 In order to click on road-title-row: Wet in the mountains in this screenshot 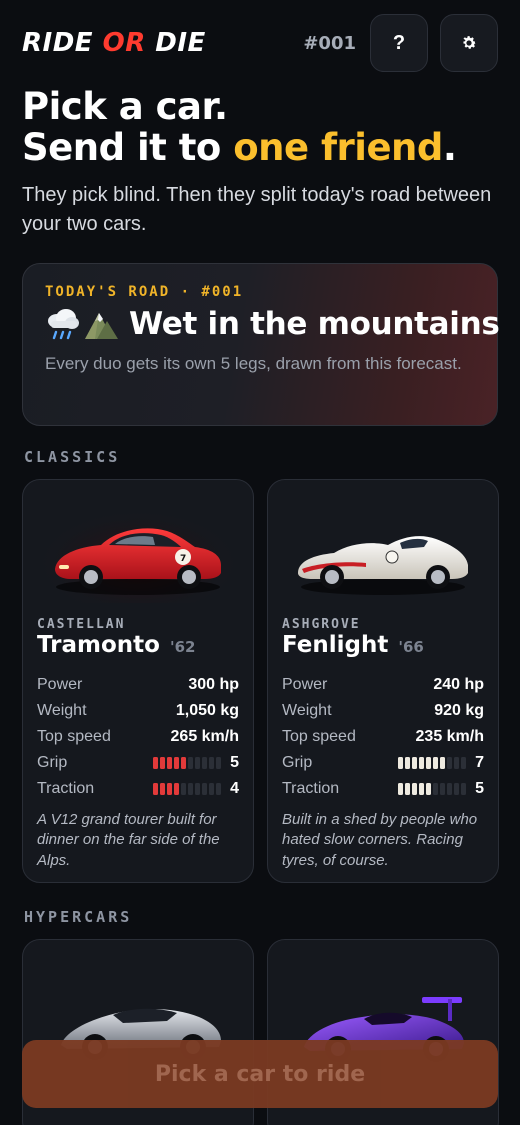, I will do `click(272, 324)`.